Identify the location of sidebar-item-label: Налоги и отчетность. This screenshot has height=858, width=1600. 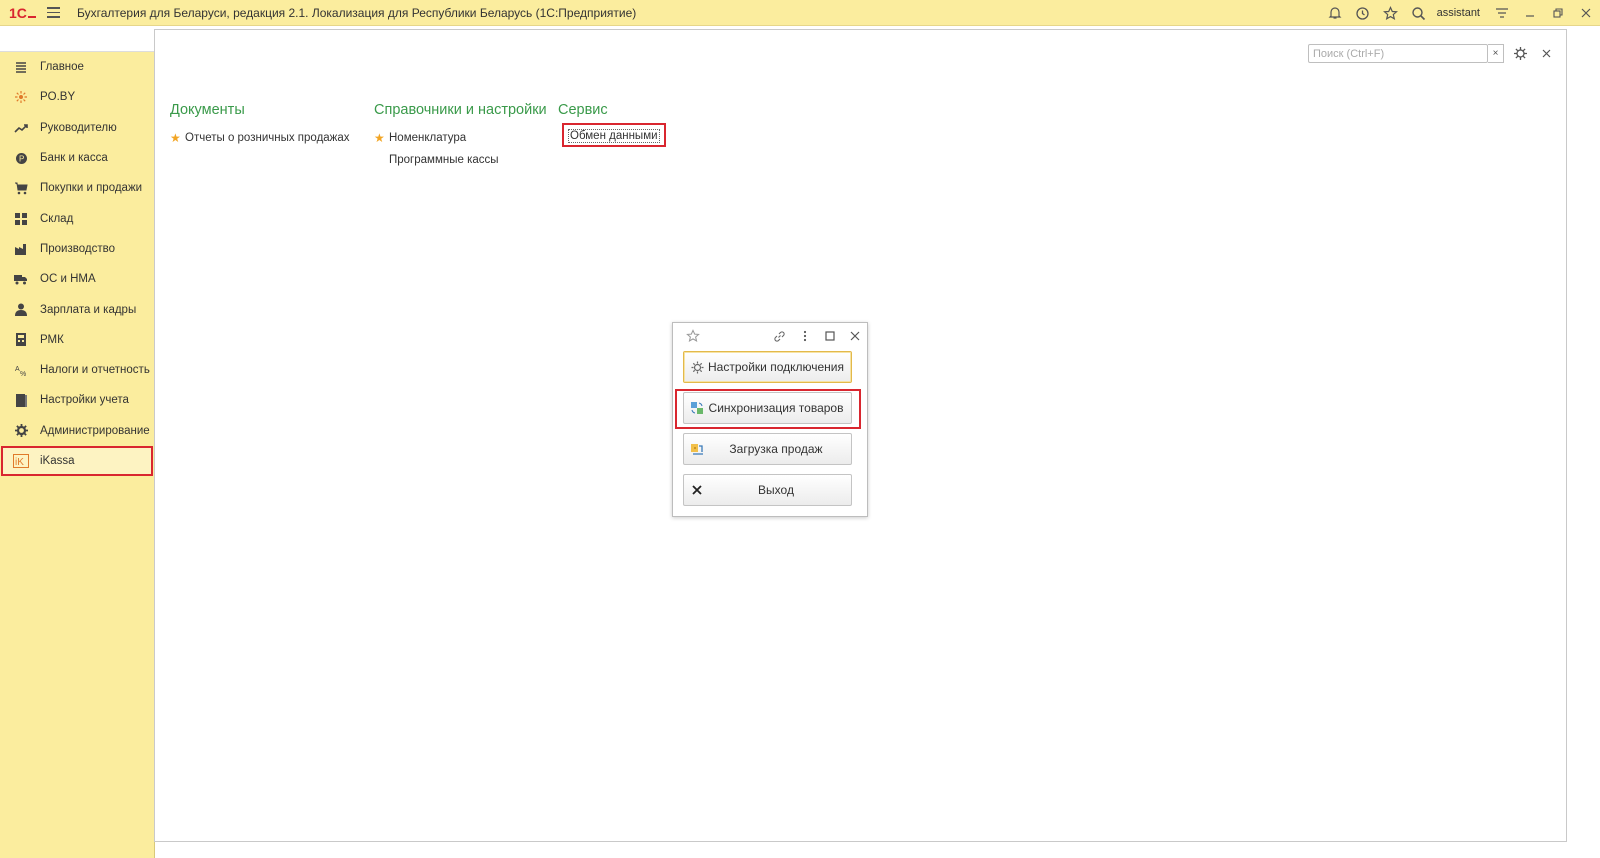
(95, 370).